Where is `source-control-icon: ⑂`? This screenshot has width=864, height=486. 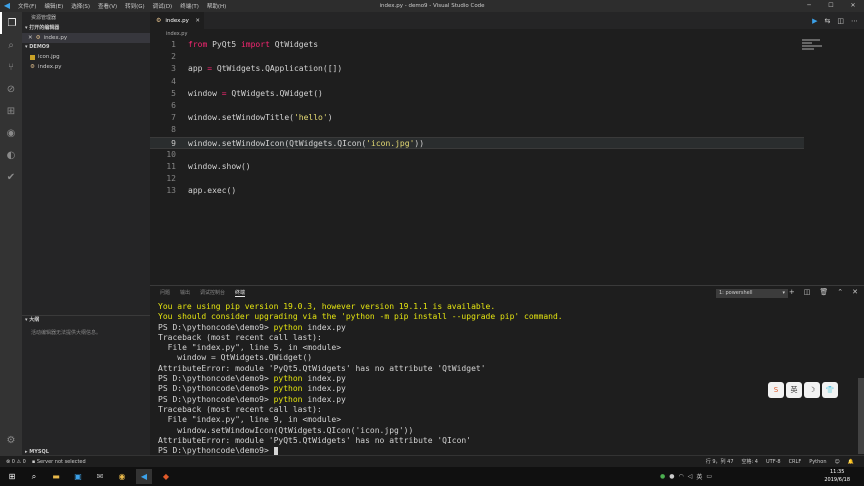 source-control-icon: ⑂ is located at coordinates (11, 67).